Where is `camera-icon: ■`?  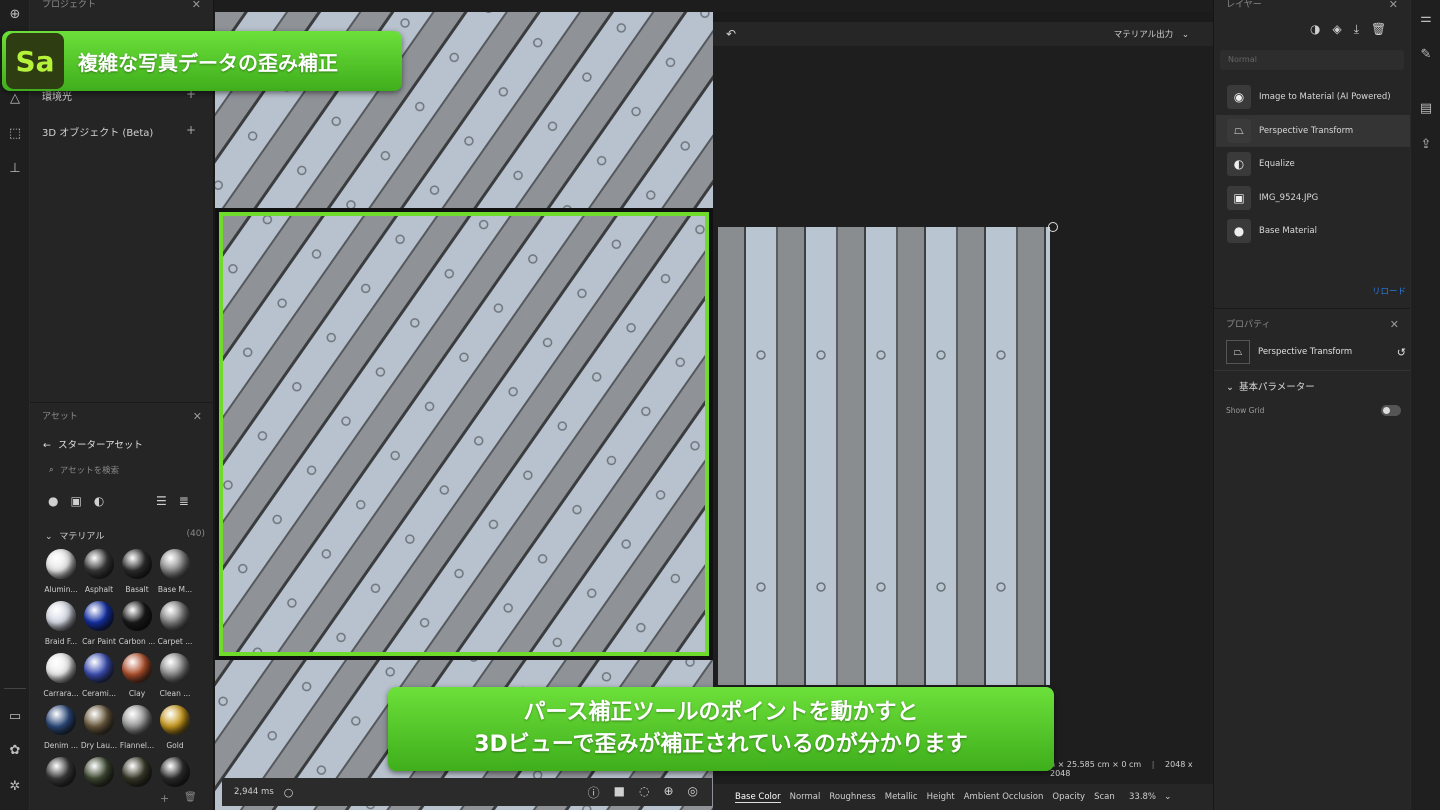 camera-icon: ■ is located at coordinates (619, 792).